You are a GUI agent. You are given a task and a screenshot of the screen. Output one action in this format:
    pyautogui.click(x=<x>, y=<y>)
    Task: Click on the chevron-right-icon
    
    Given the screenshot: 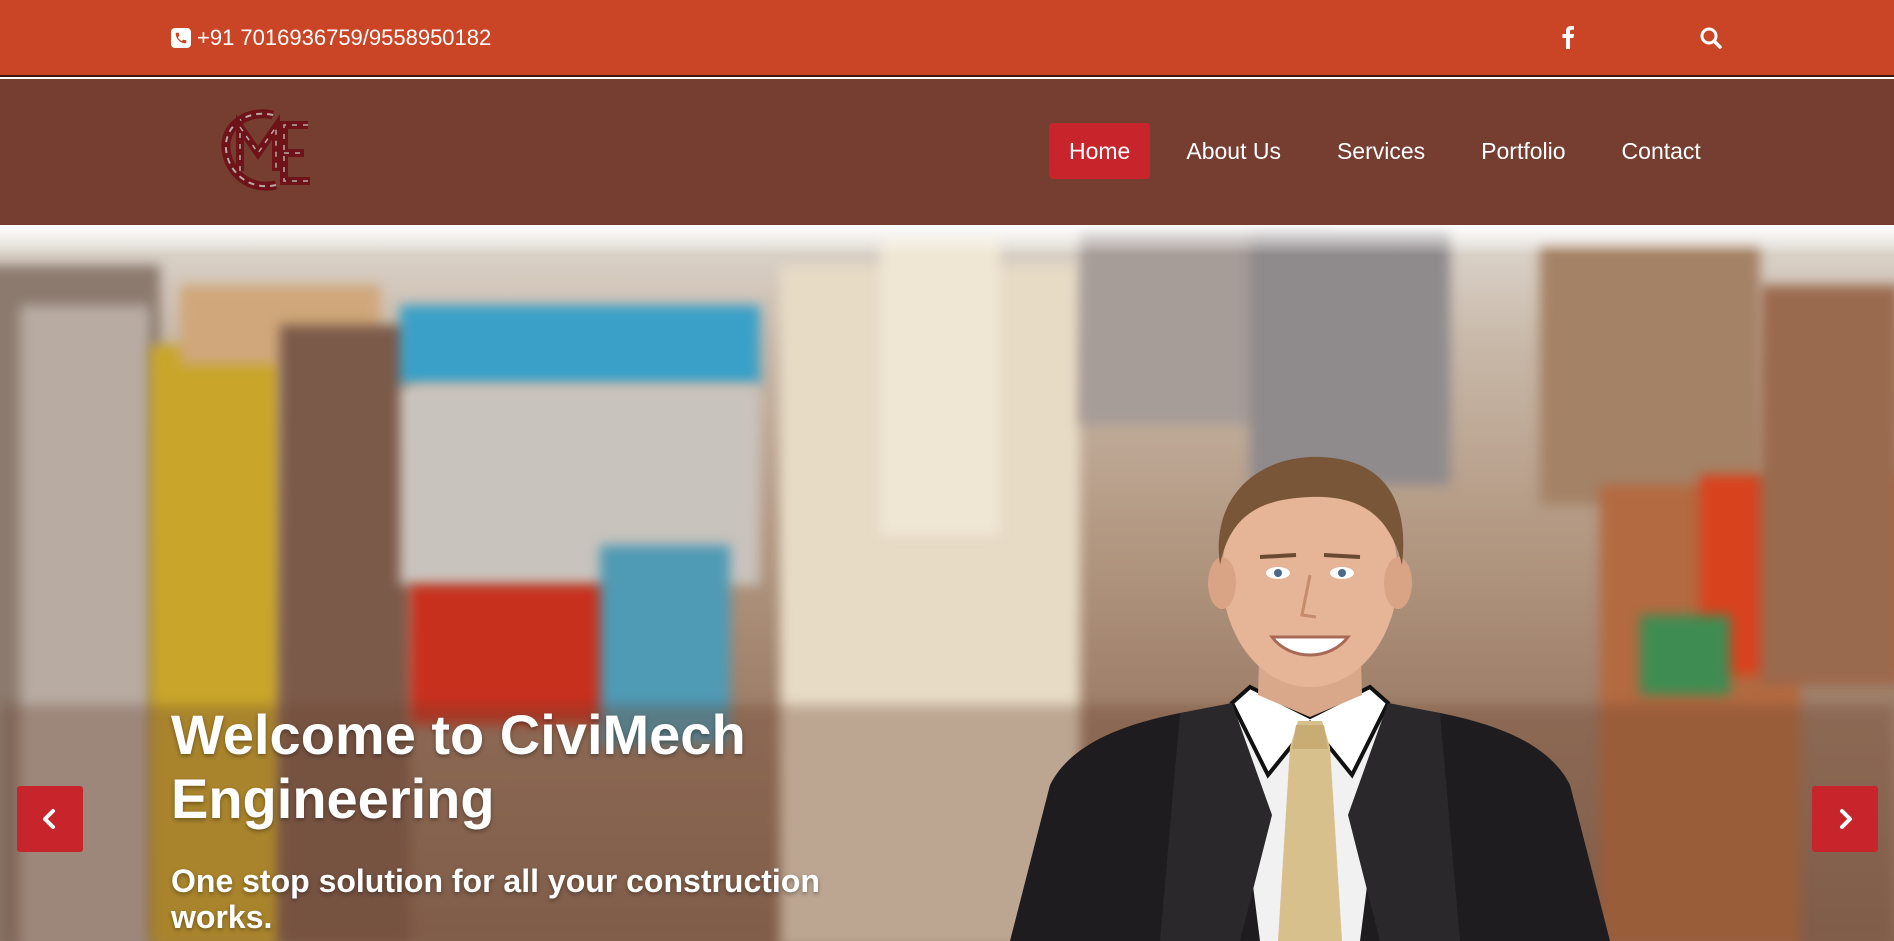 What is the action you would take?
    pyautogui.click(x=1846, y=819)
    